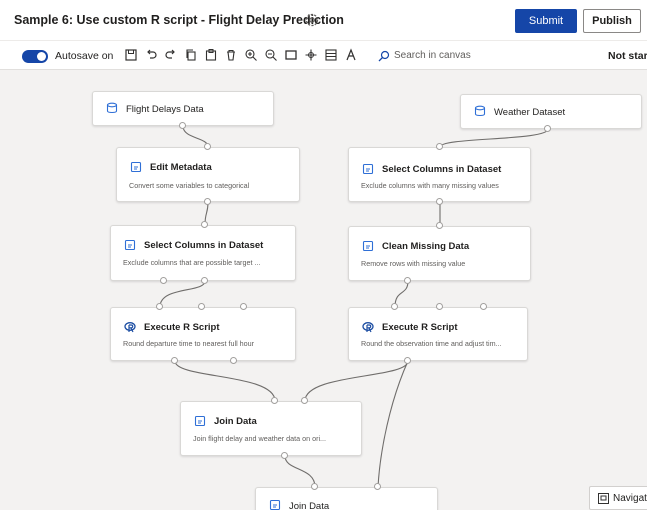  What do you see at coordinates (612, 21) in the screenshot?
I see `publish-button: Publish` at bounding box center [612, 21].